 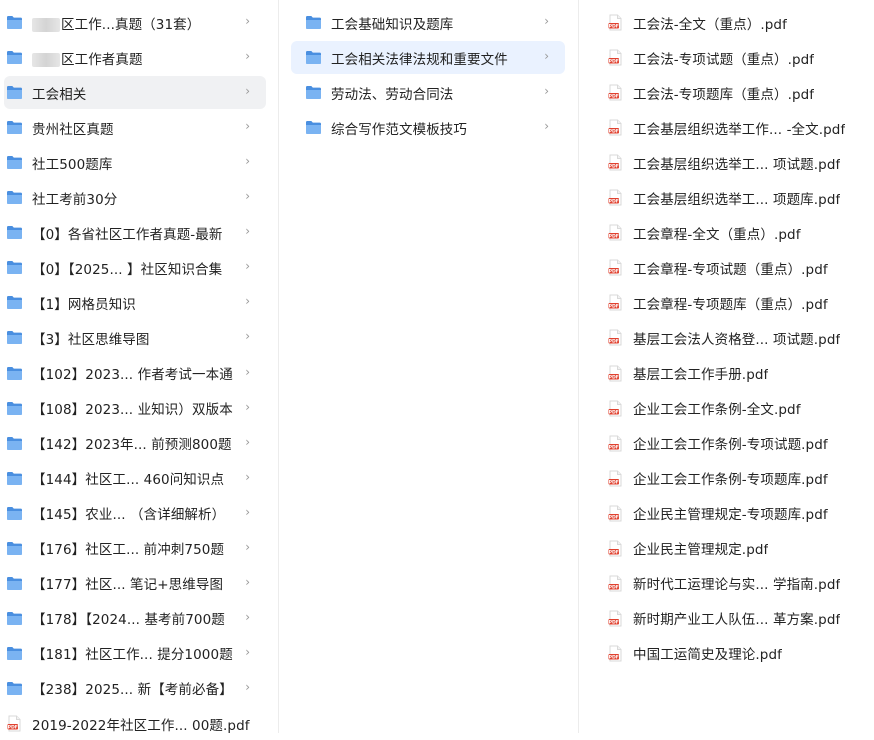 I want to click on folder-item: 工会基础知识及题库 ›, so click(x=428, y=22).